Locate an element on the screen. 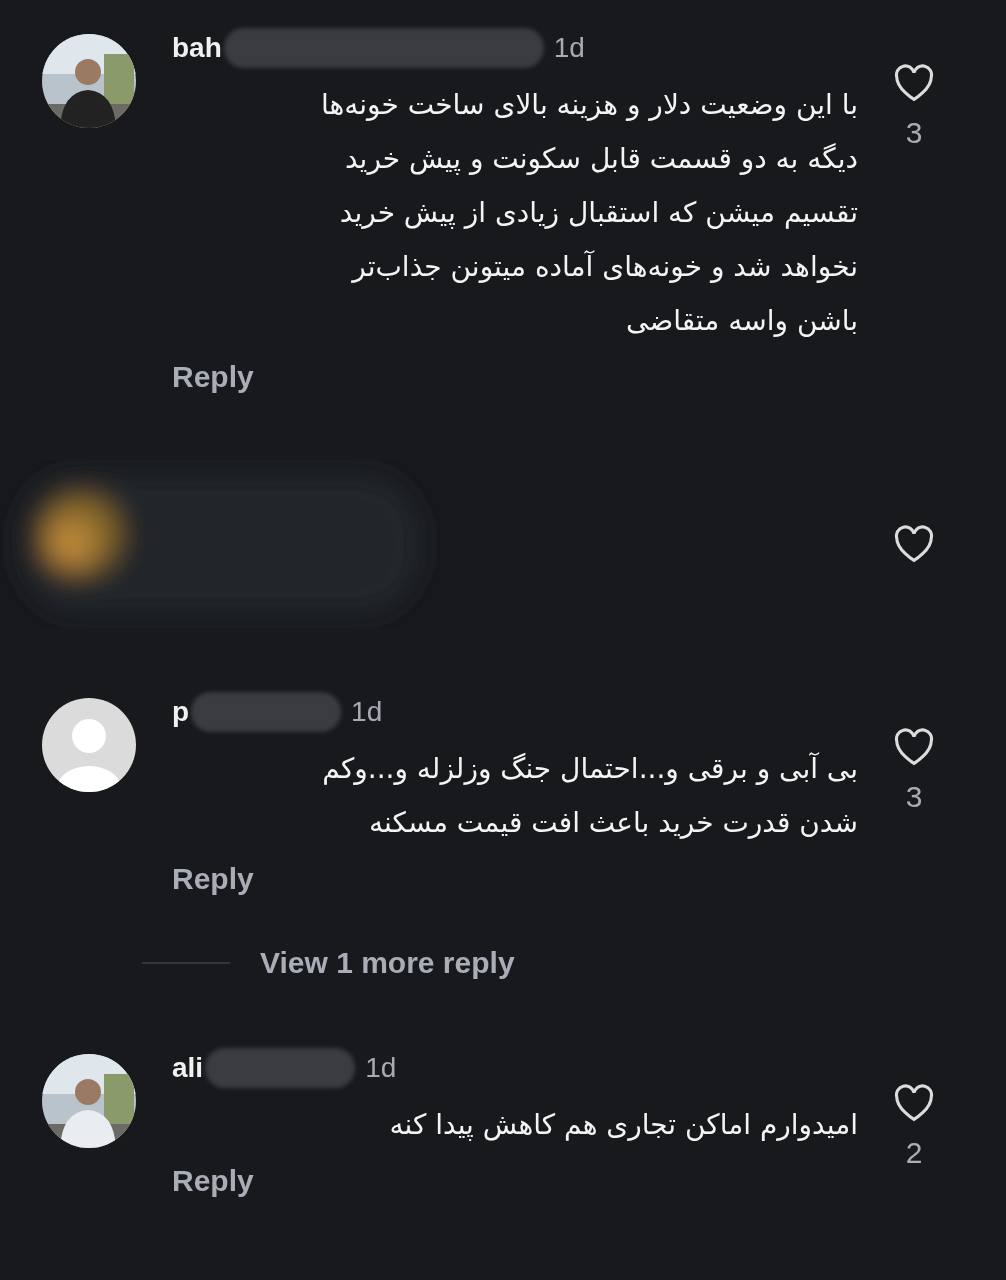 Image resolution: width=1006 pixels, height=1280 pixels. username: ali is located at coordinates (188, 1068).